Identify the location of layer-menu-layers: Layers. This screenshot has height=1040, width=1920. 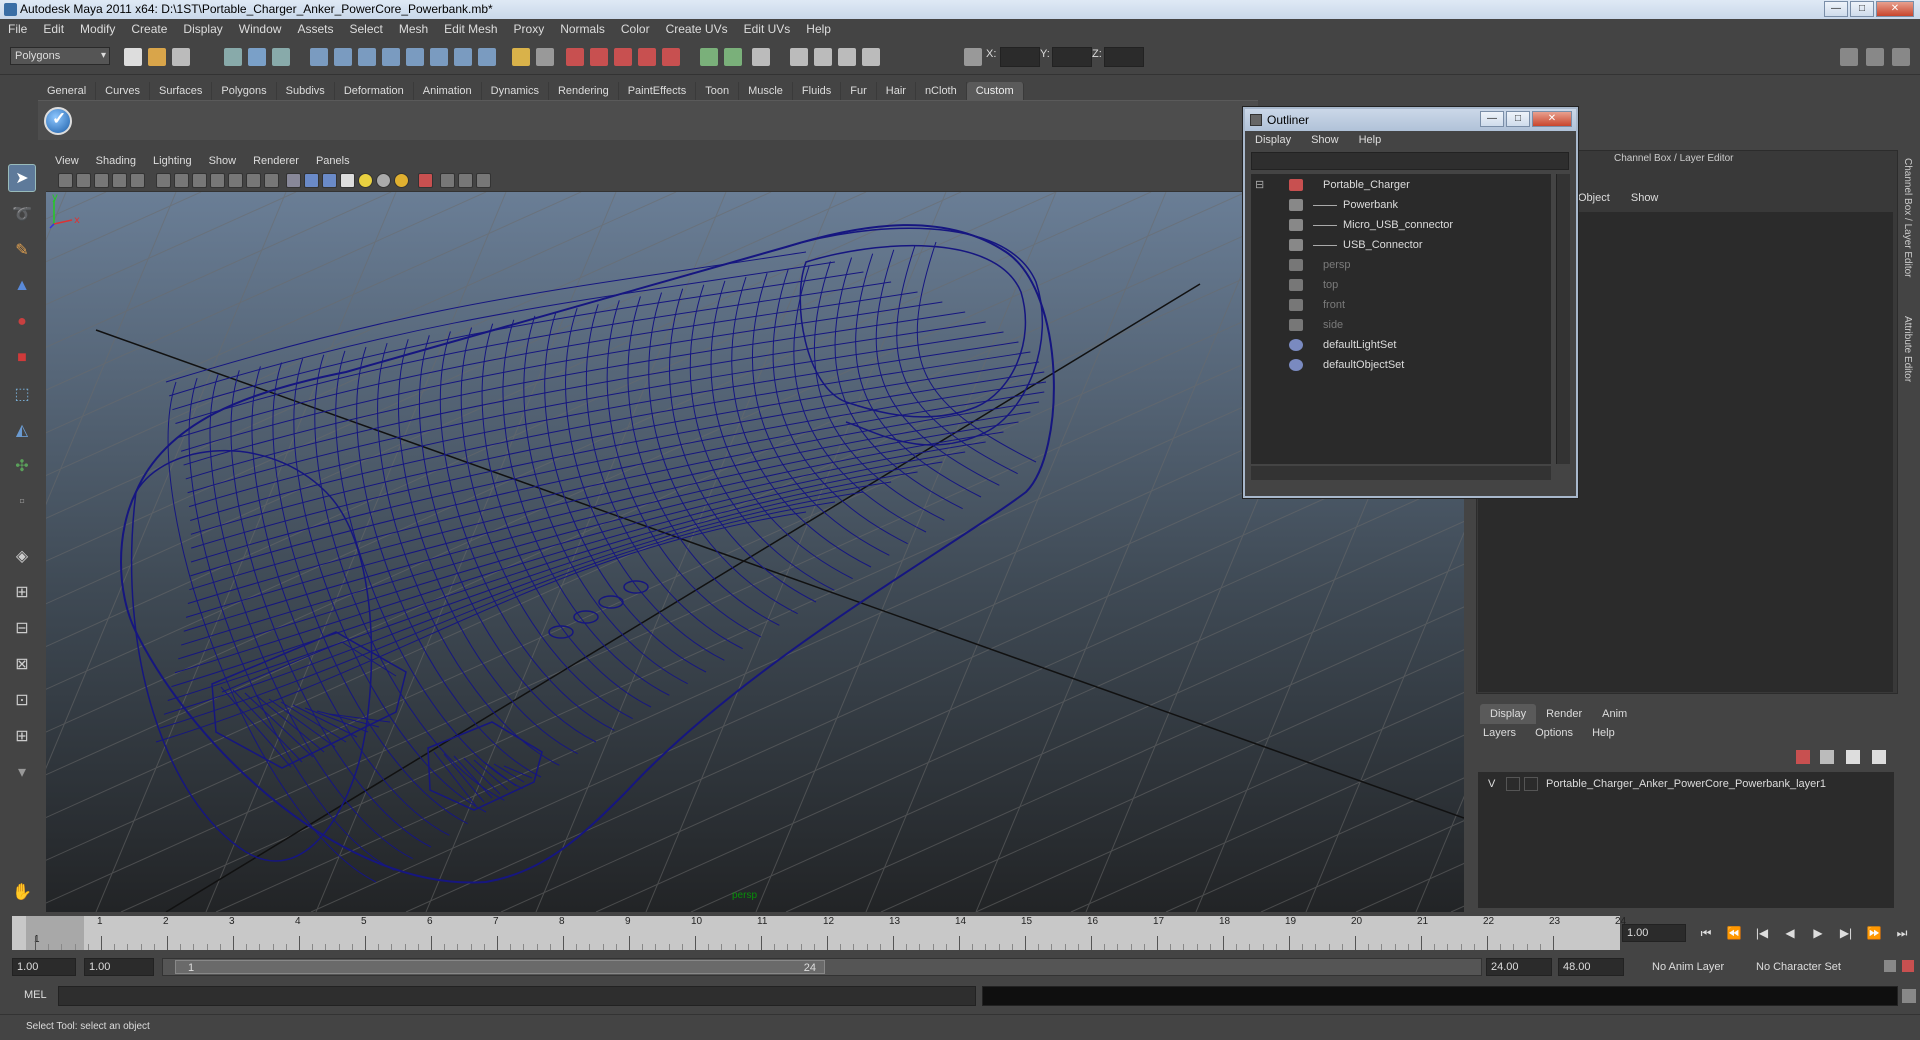
(1499, 733).